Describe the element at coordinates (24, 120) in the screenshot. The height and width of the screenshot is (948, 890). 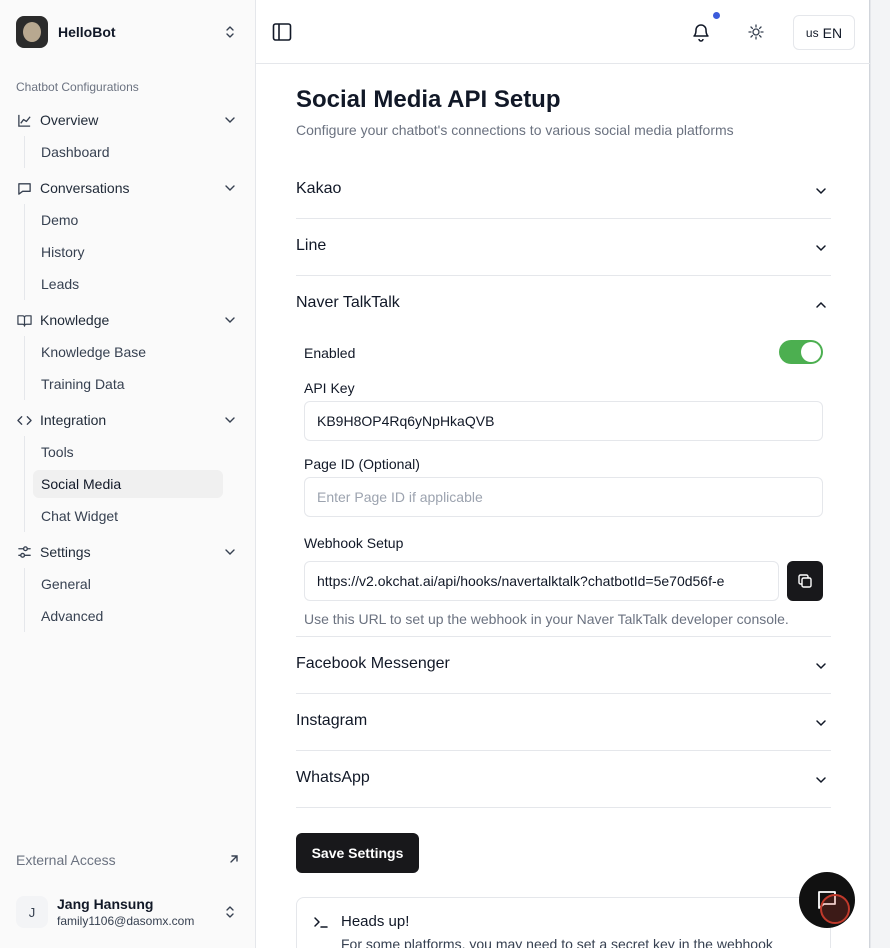
I see `chart-icon` at that location.